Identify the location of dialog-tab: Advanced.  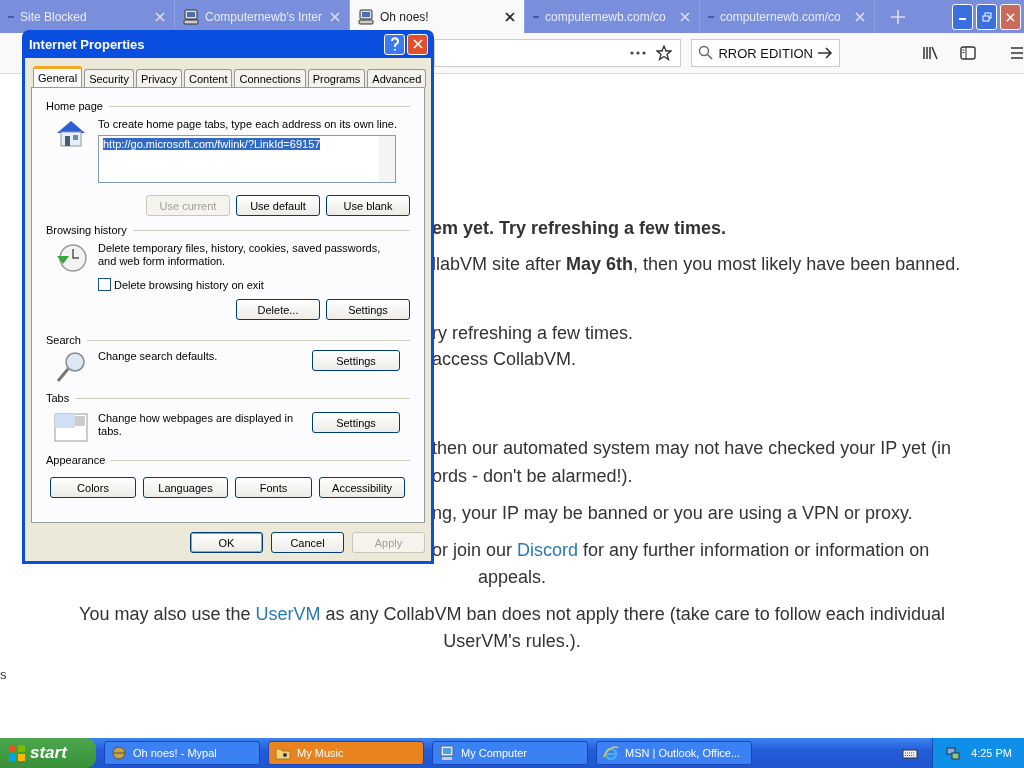
(397, 78).